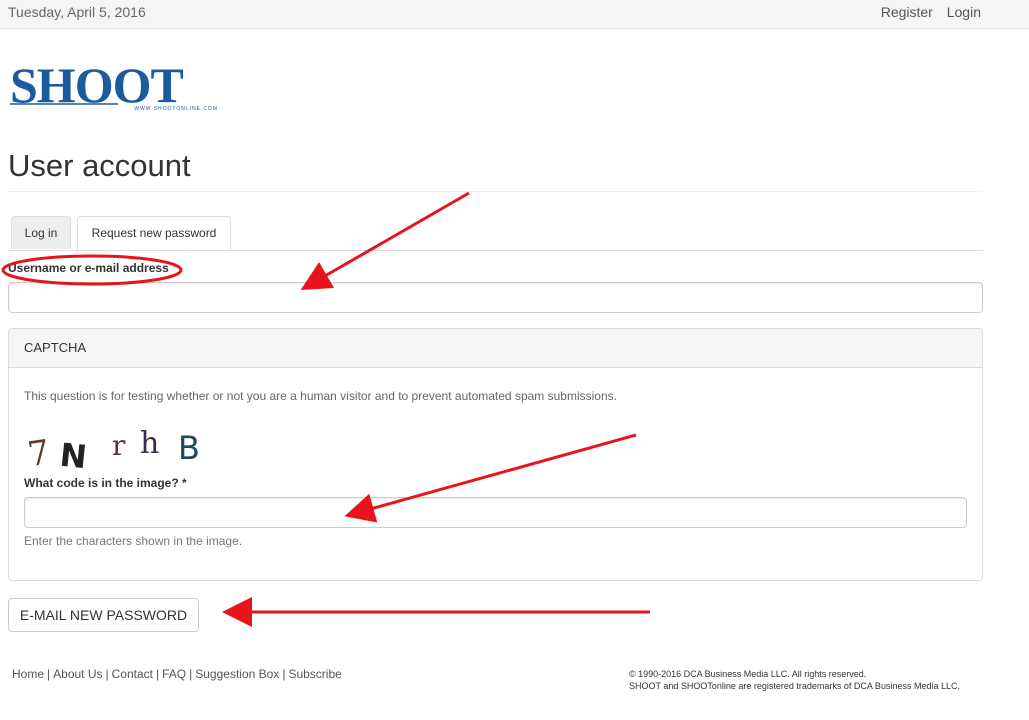  I want to click on current-date: Tuesday, April 5, 2016, so click(77, 12).